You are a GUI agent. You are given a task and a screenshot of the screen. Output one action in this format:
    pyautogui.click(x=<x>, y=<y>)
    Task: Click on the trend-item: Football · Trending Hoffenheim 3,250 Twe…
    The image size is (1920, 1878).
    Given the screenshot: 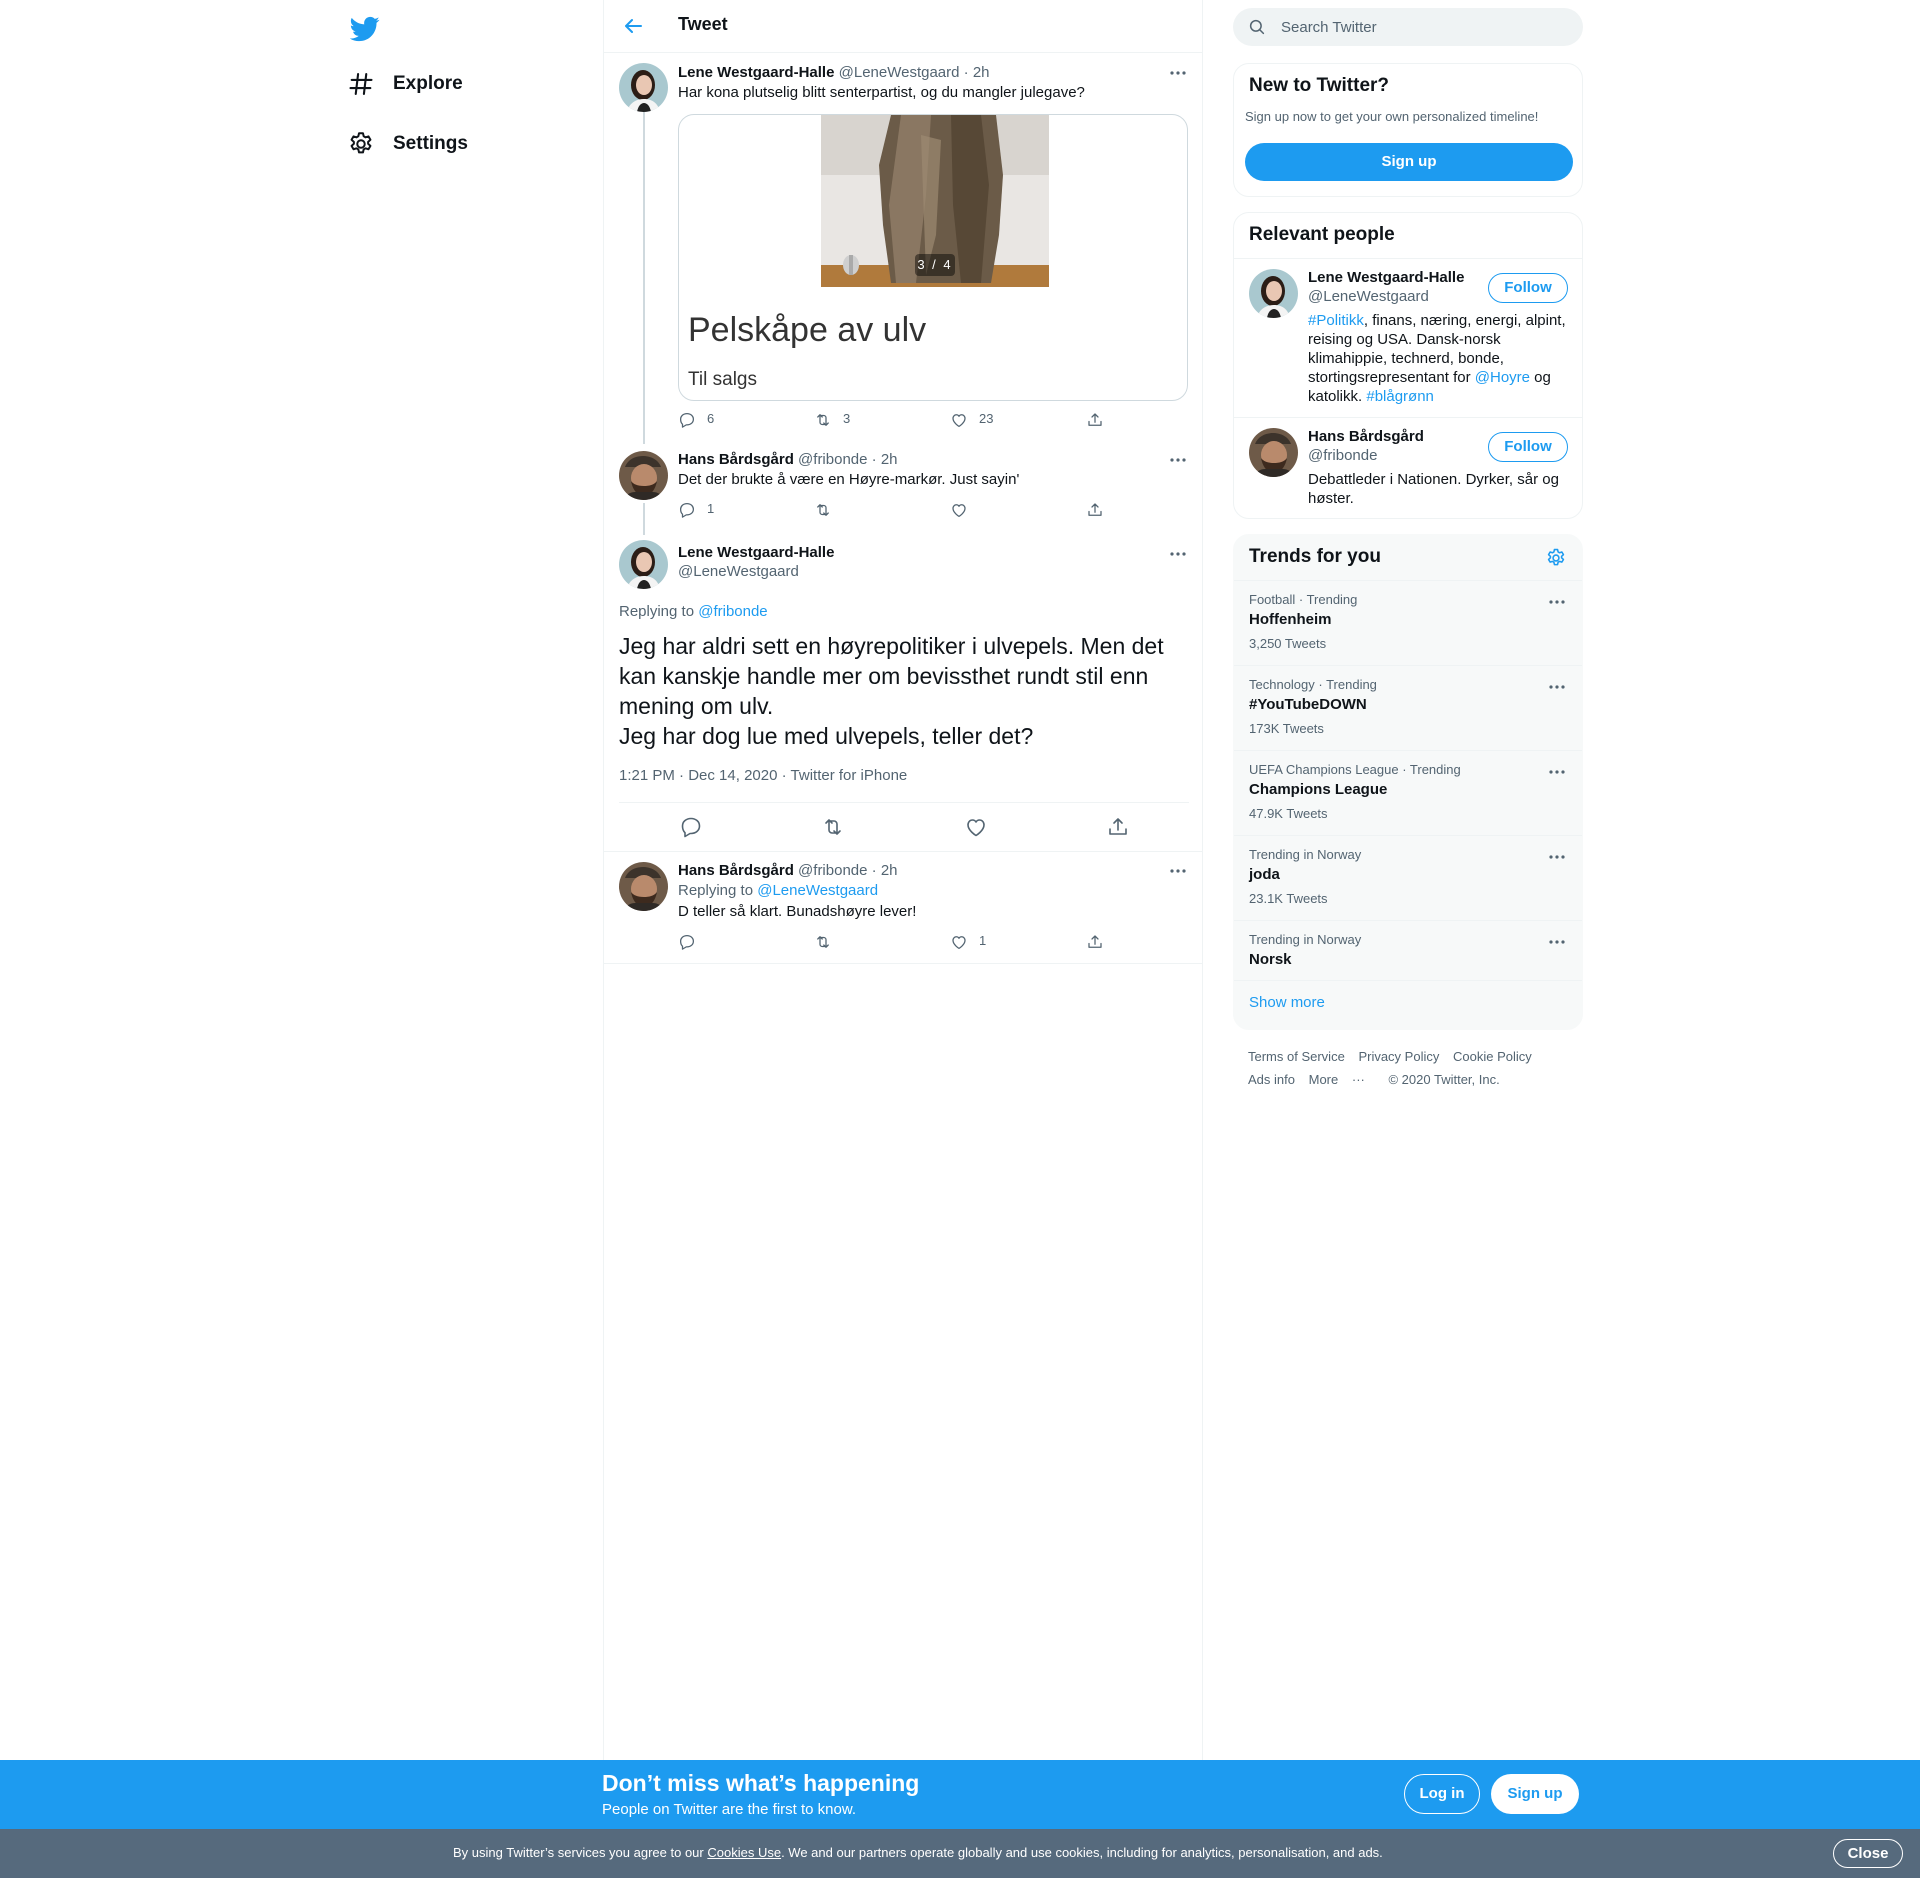 What is the action you would take?
    pyautogui.click(x=1408, y=622)
    